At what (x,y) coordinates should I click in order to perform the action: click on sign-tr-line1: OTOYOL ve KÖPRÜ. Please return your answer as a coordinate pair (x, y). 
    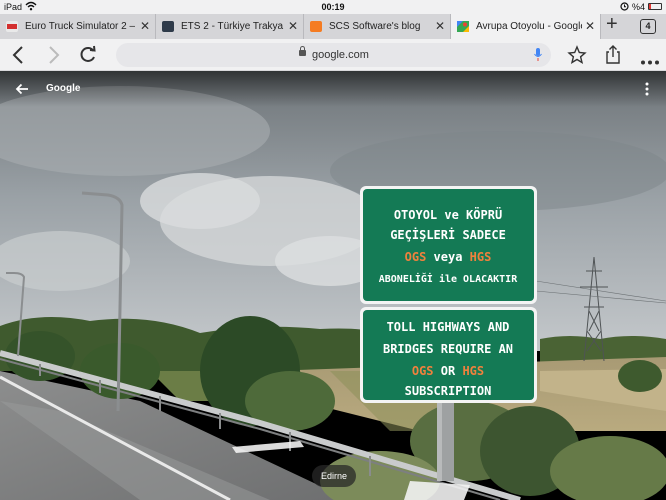
    Looking at the image, I should click on (448, 214).